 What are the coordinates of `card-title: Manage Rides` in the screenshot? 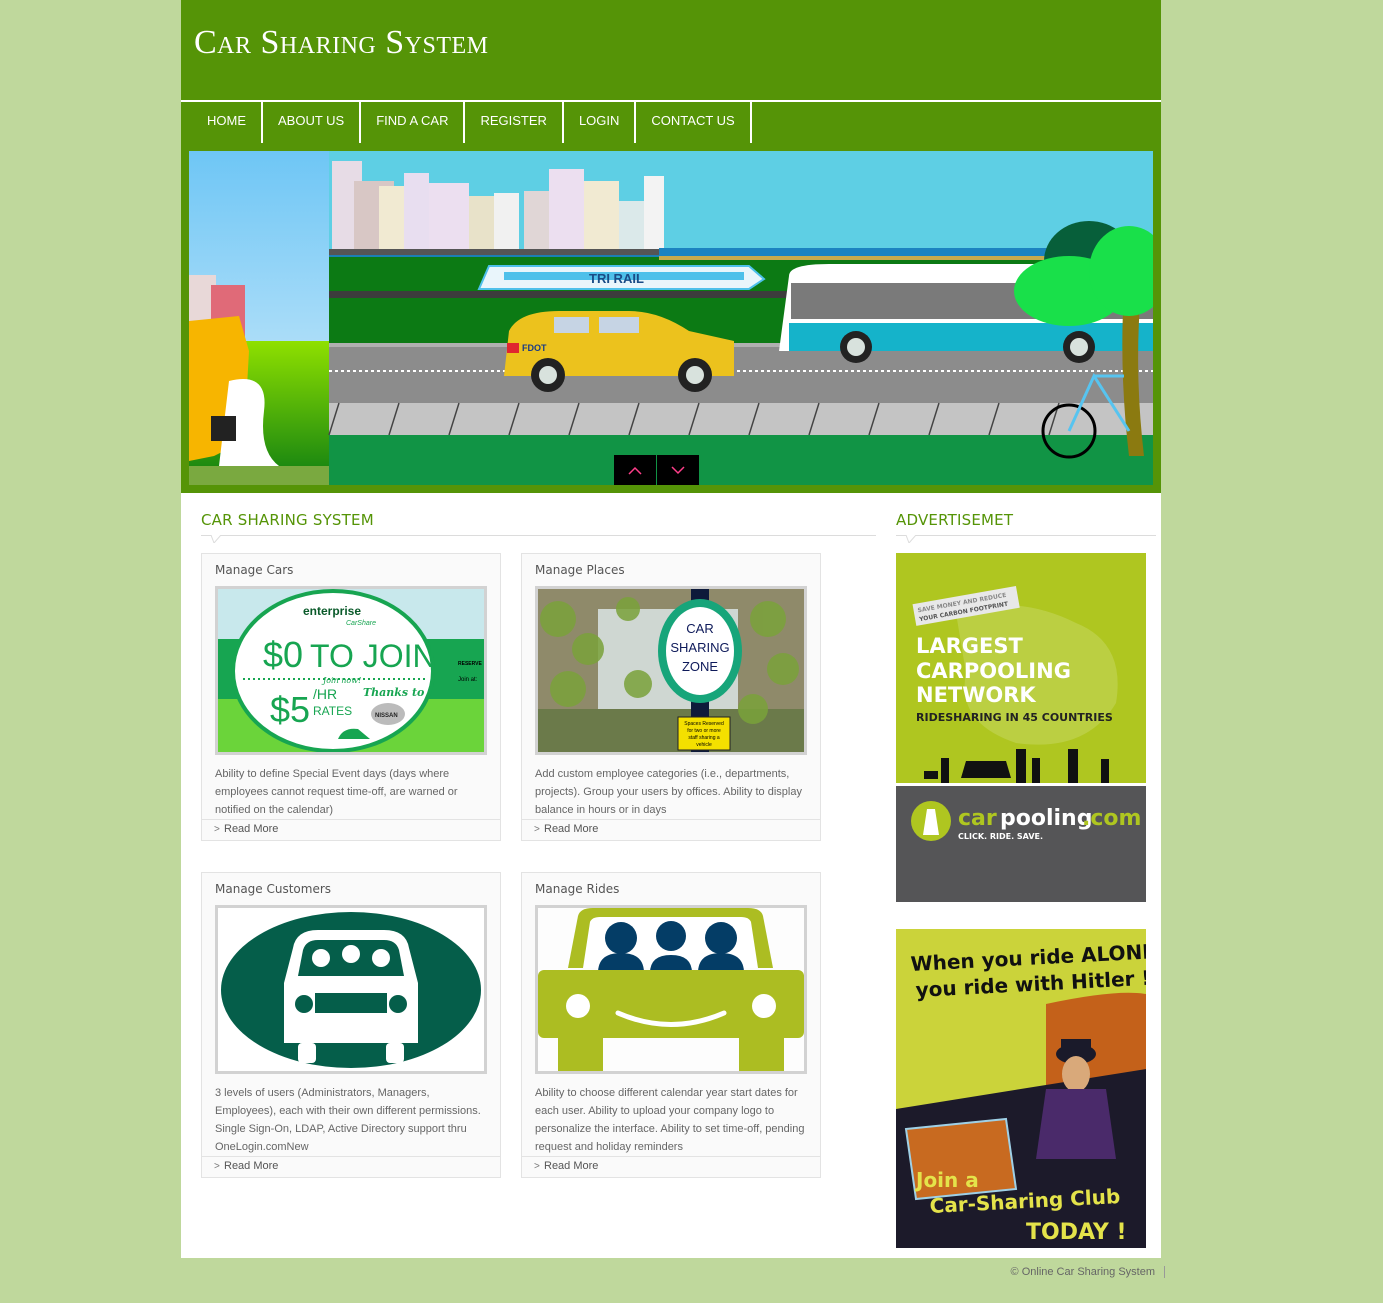 It's located at (671, 889).